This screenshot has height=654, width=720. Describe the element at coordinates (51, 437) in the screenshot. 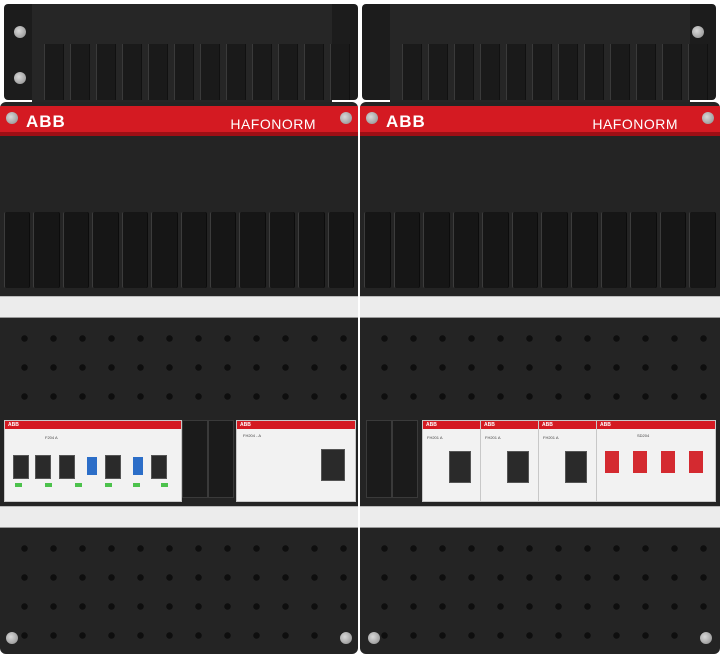

I see `device-text: F204 A` at that location.